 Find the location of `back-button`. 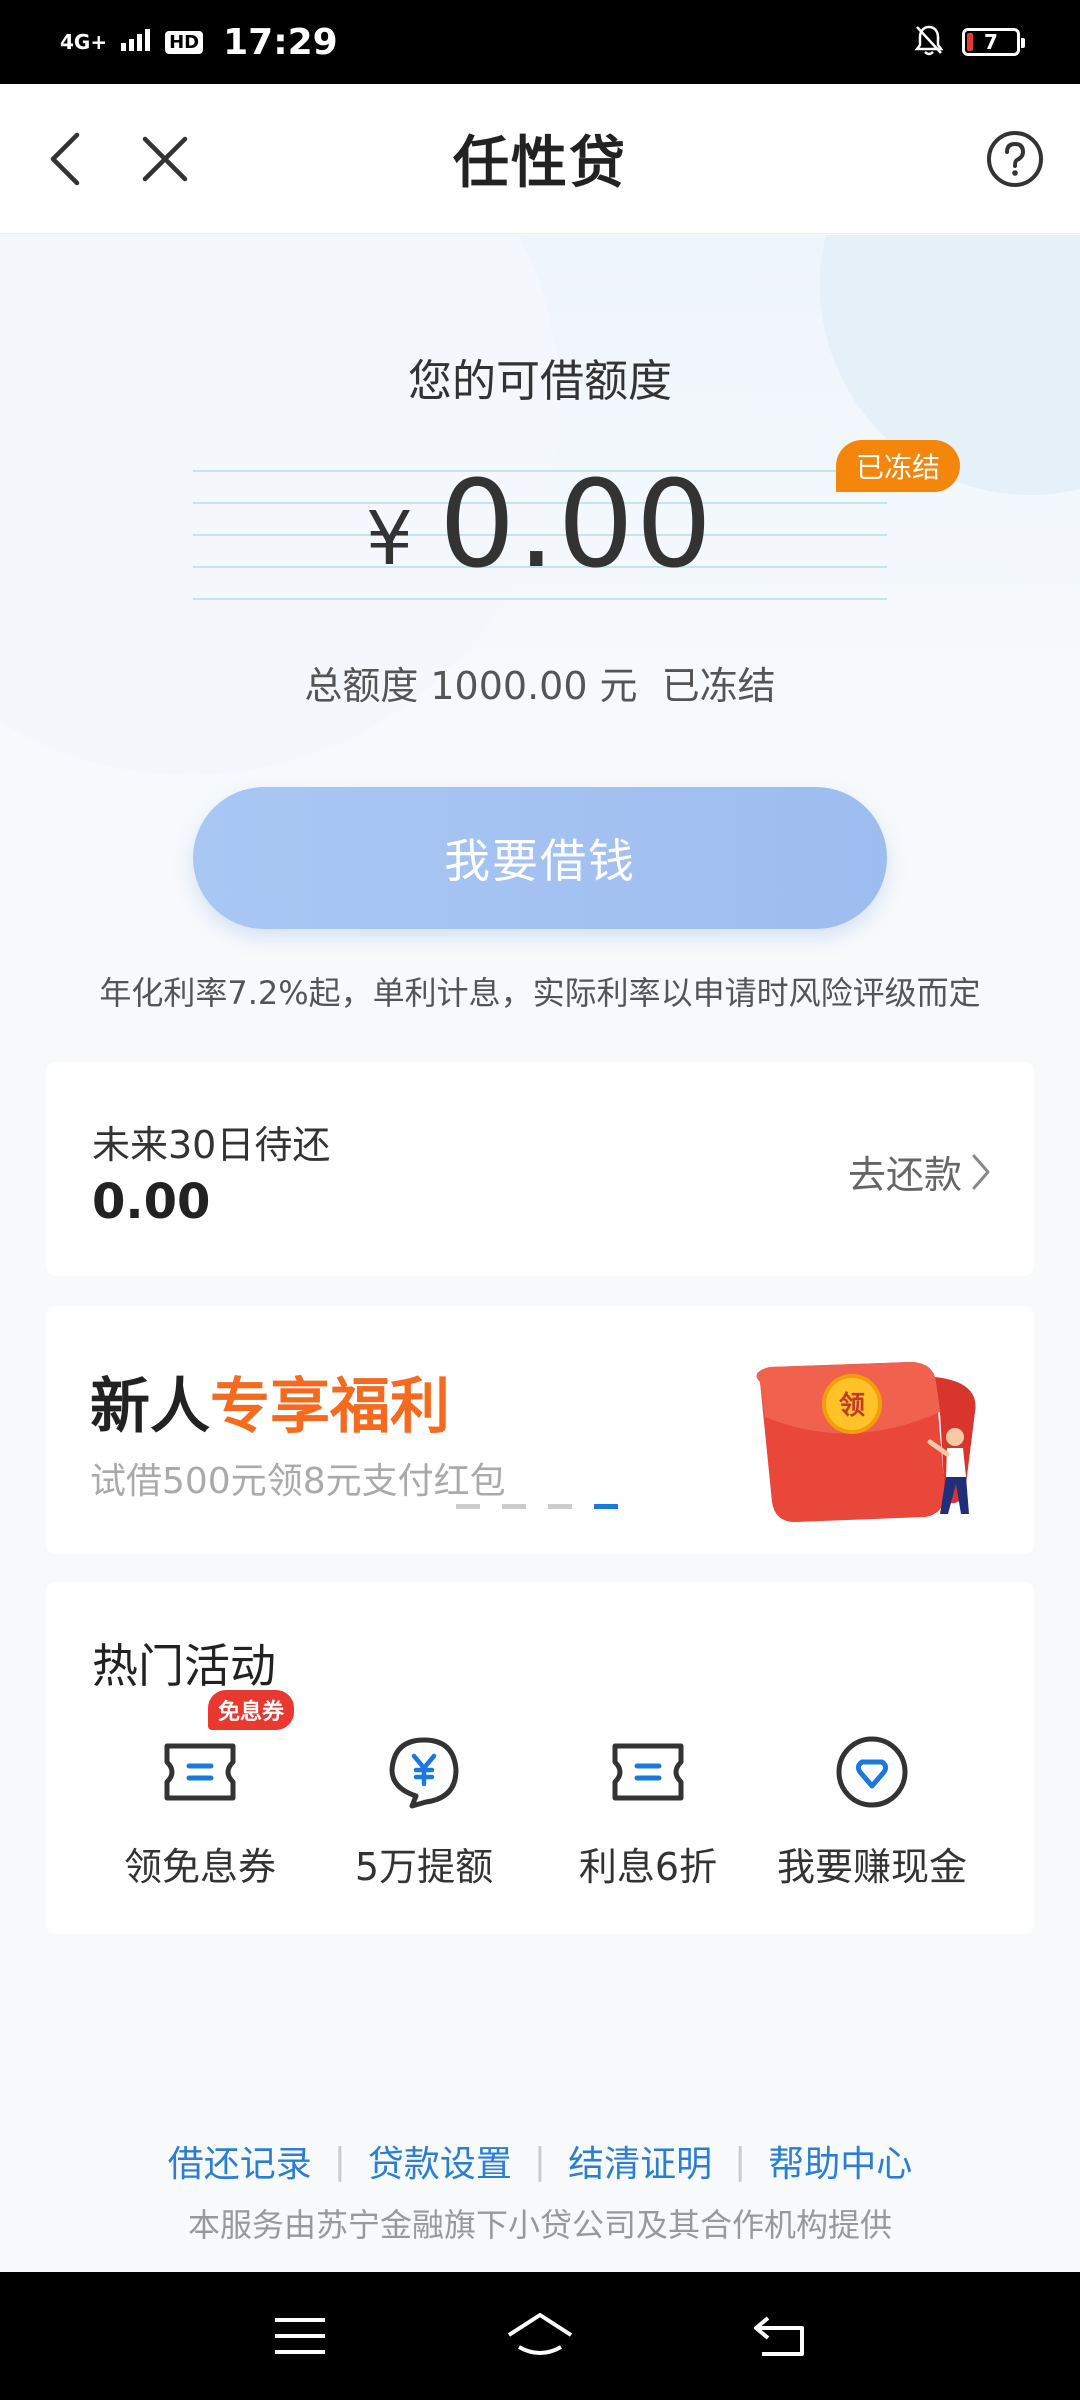

back-button is located at coordinates (65, 159).